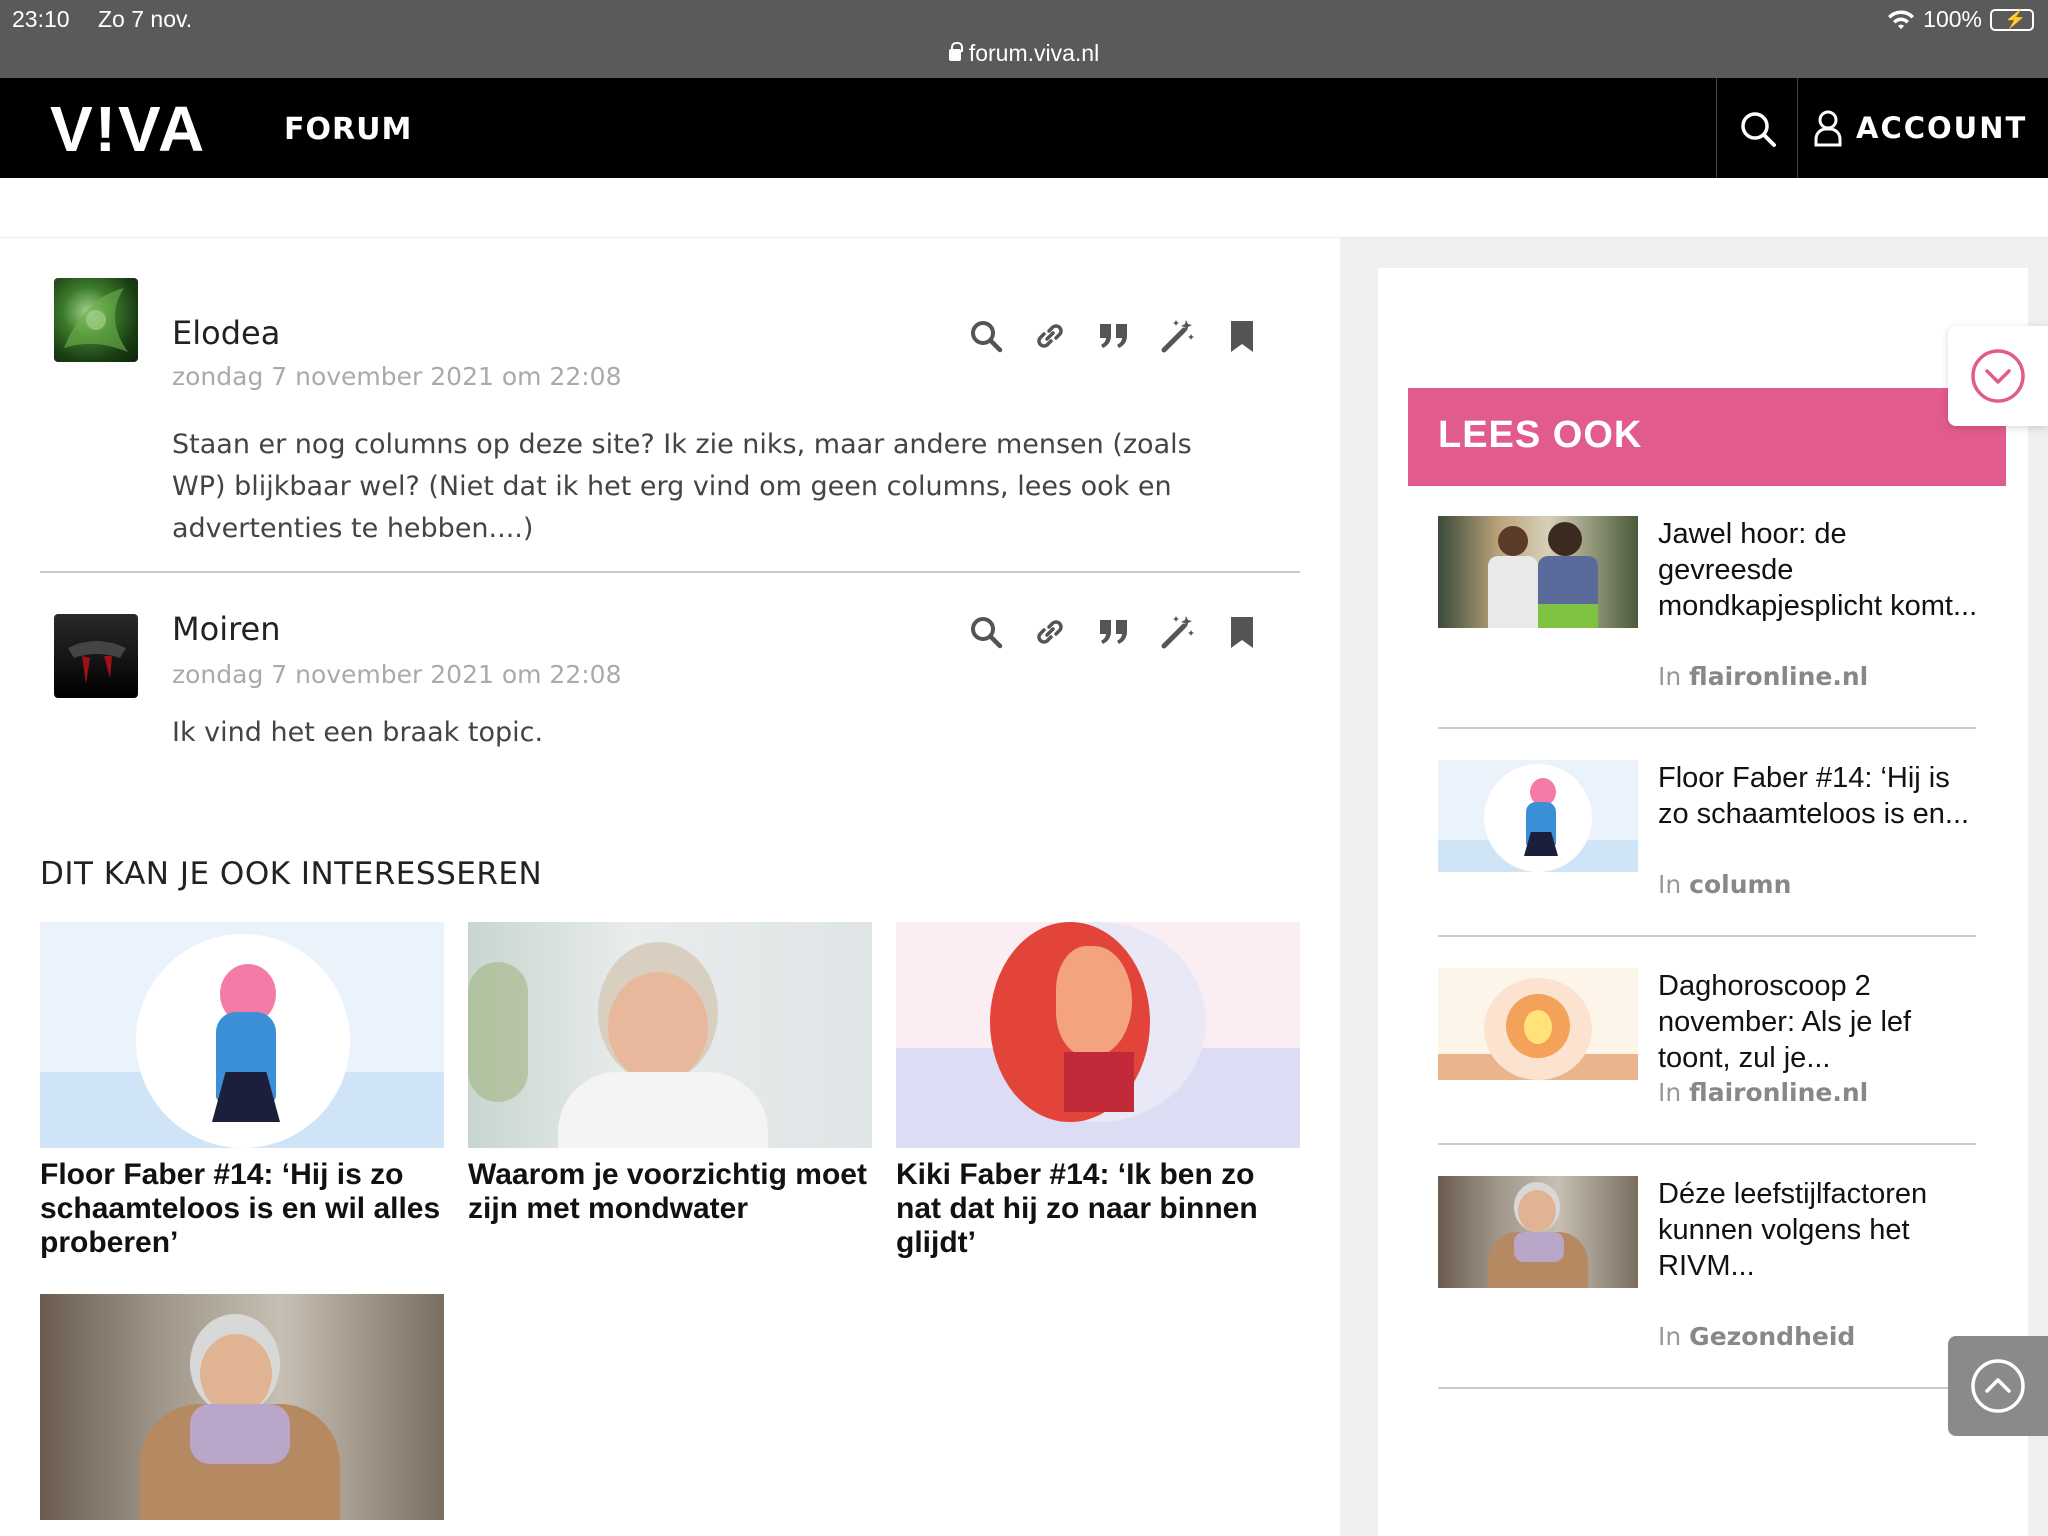 The image size is (2048, 1536). I want to click on status-date: Zo 7 nov., so click(145, 19).